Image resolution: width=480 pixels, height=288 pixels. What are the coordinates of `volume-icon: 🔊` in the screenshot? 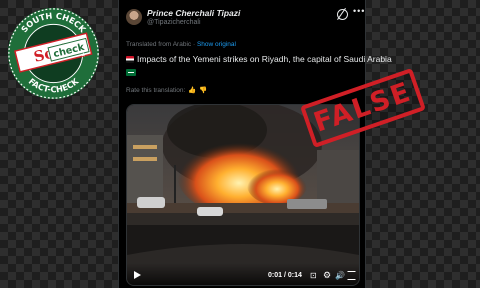 It's located at (340, 275).